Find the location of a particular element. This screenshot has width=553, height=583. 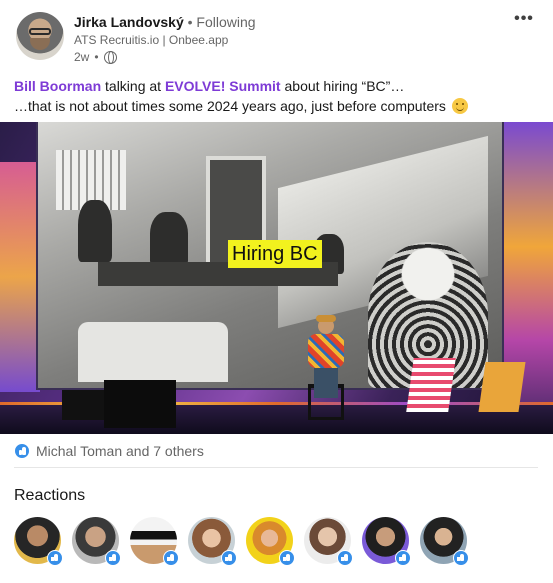

mention-bill-boorman: Bill Boorman is located at coordinates (57, 86).